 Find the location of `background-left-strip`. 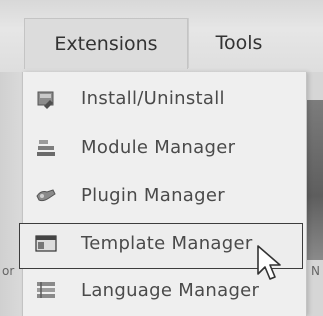

background-left-strip is located at coordinates (11, 194).